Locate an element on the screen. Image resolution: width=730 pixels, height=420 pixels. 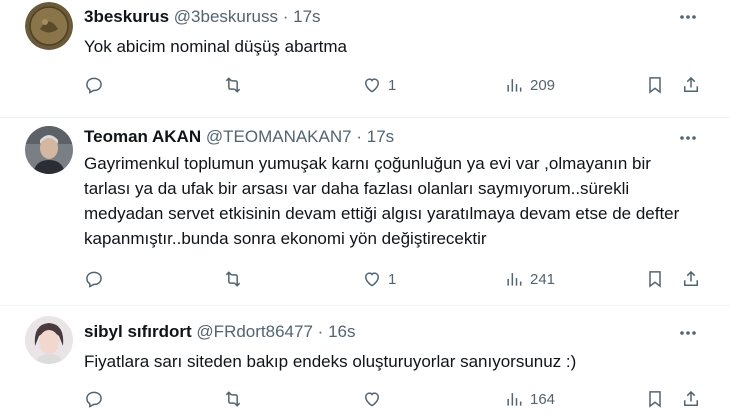
display-name: sibyl sıfırdort is located at coordinates (138, 331).